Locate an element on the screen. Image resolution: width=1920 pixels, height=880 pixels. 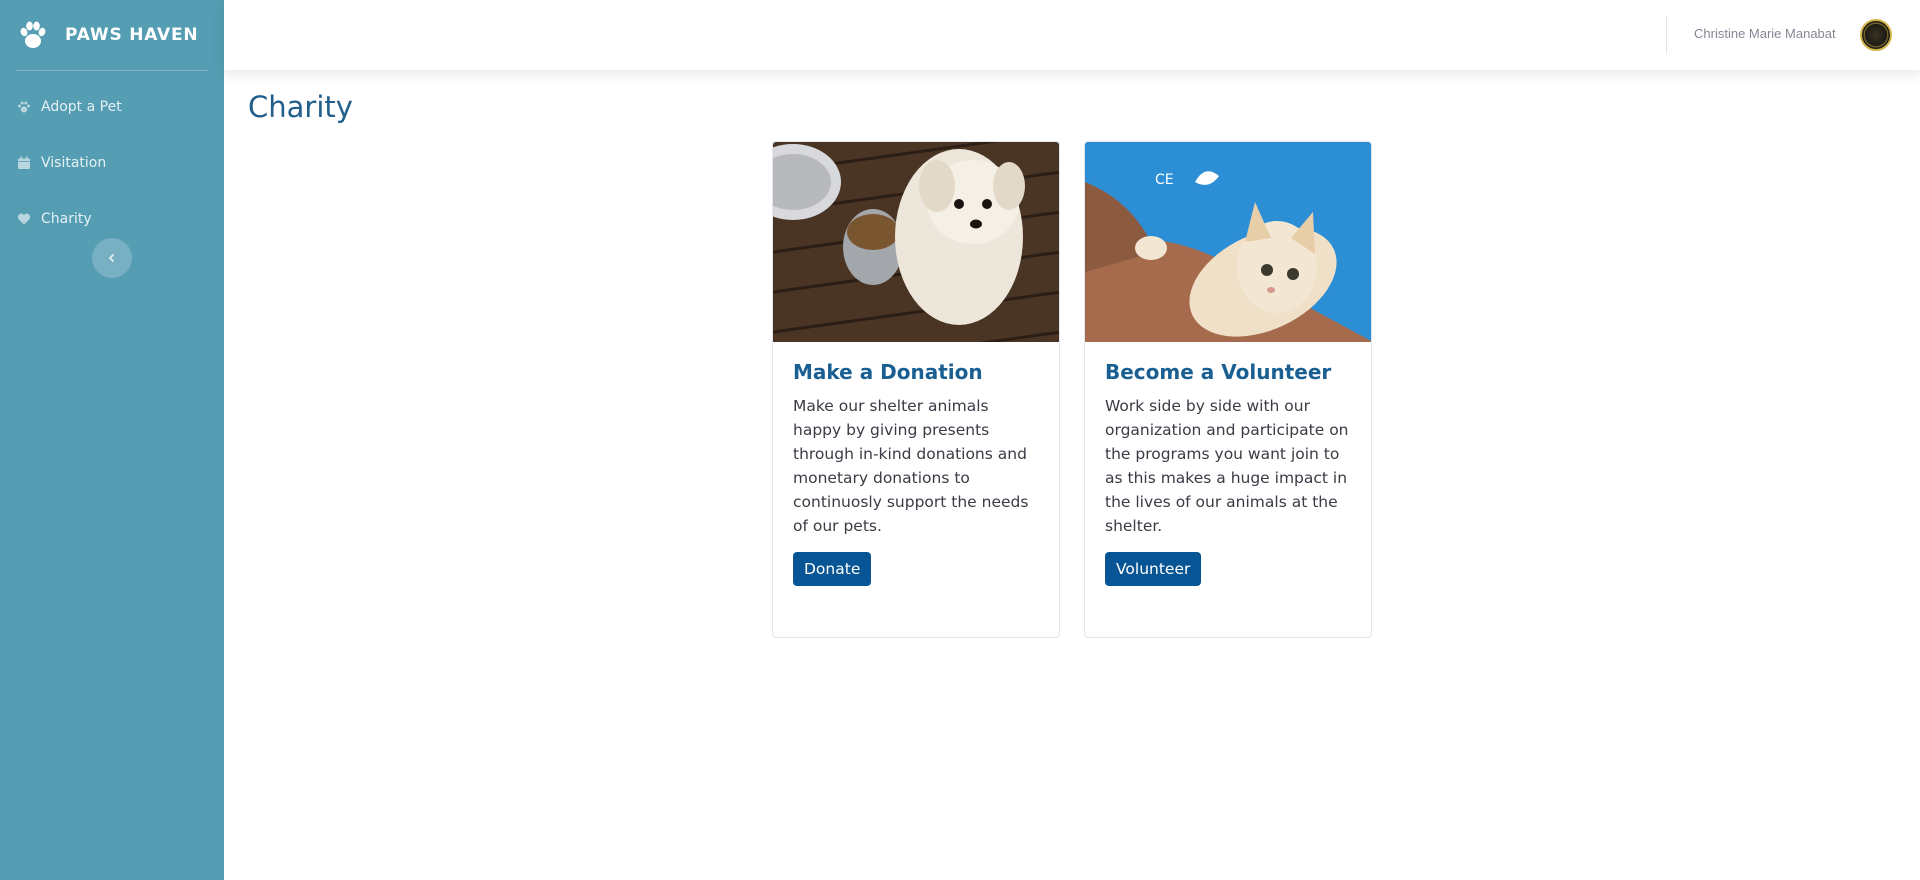
avatar is located at coordinates (1876, 35).